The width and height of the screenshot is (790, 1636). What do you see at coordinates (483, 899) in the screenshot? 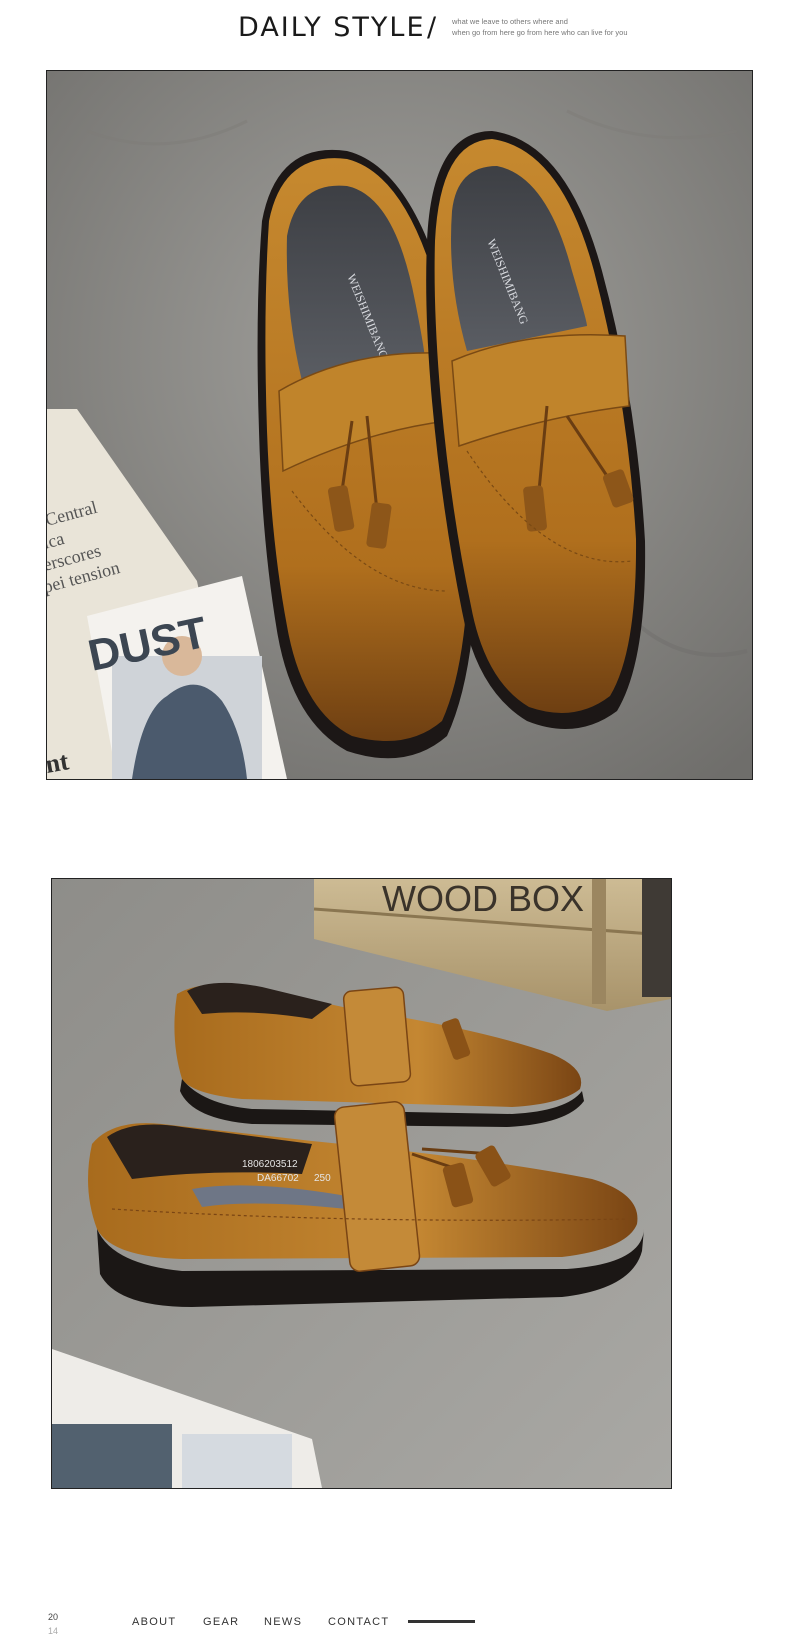
I see `svg-text: WOOD BOX` at bounding box center [483, 899].